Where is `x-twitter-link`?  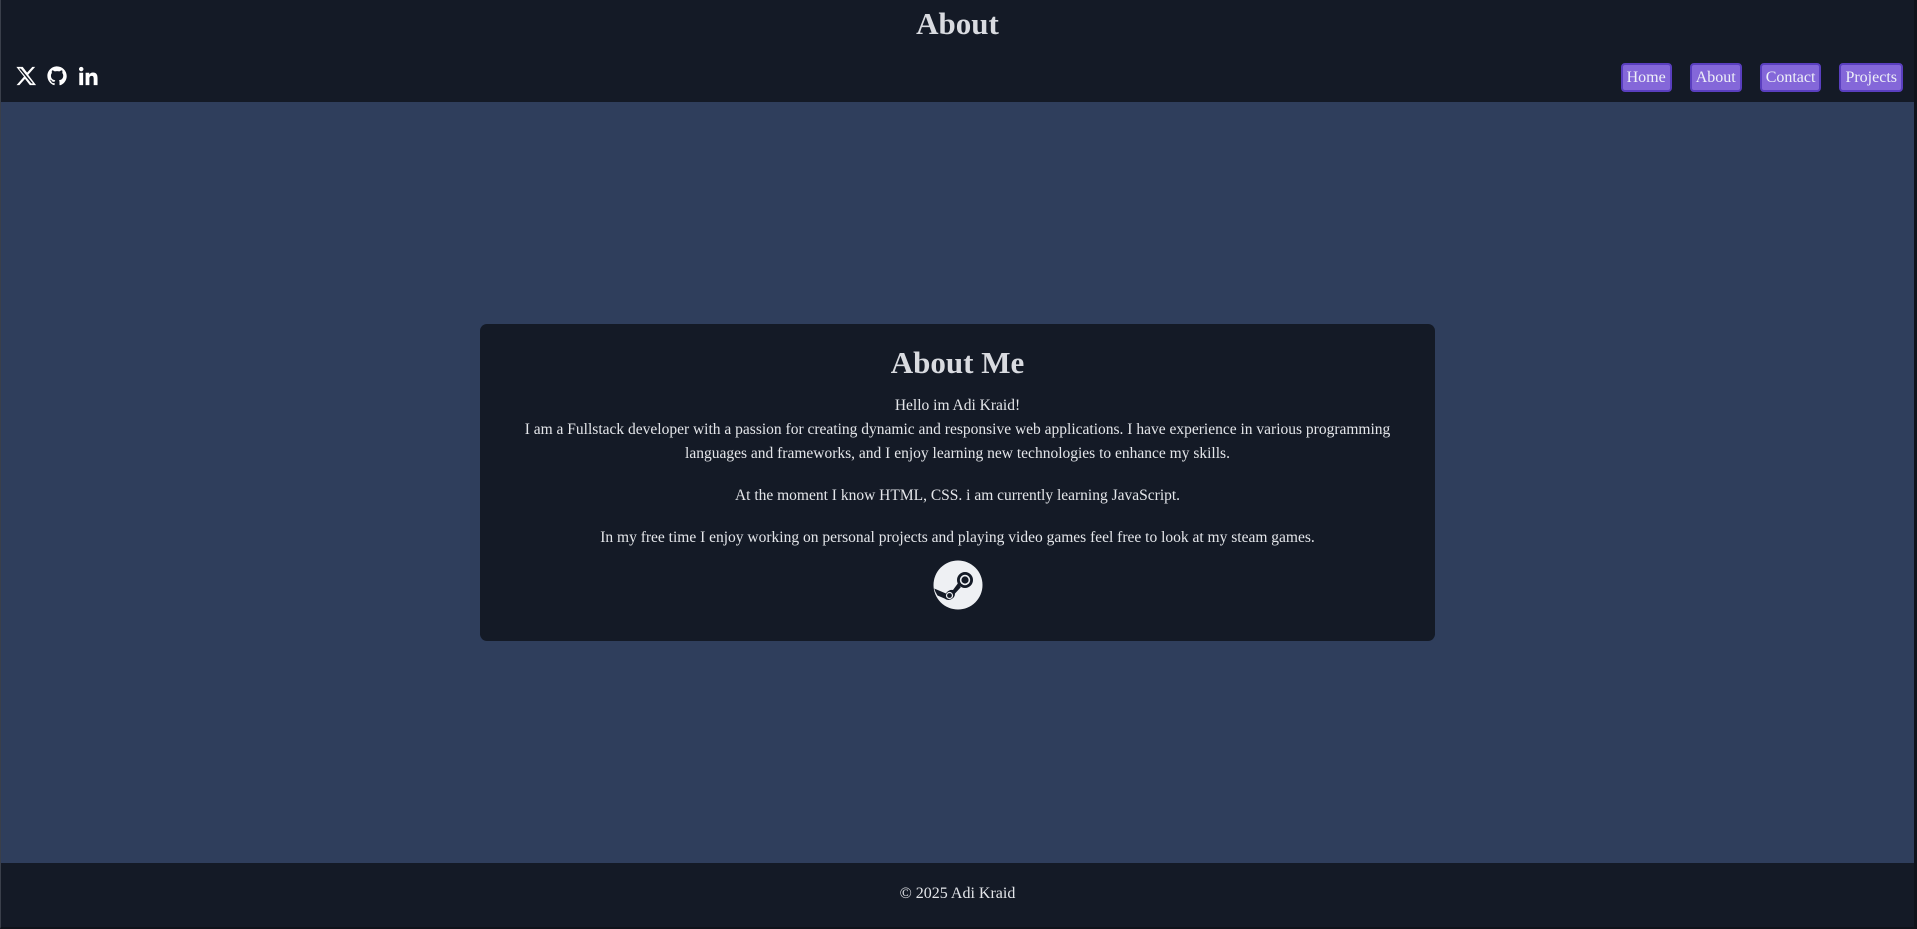
x-twitter-link is located at coordinates (26, 76).